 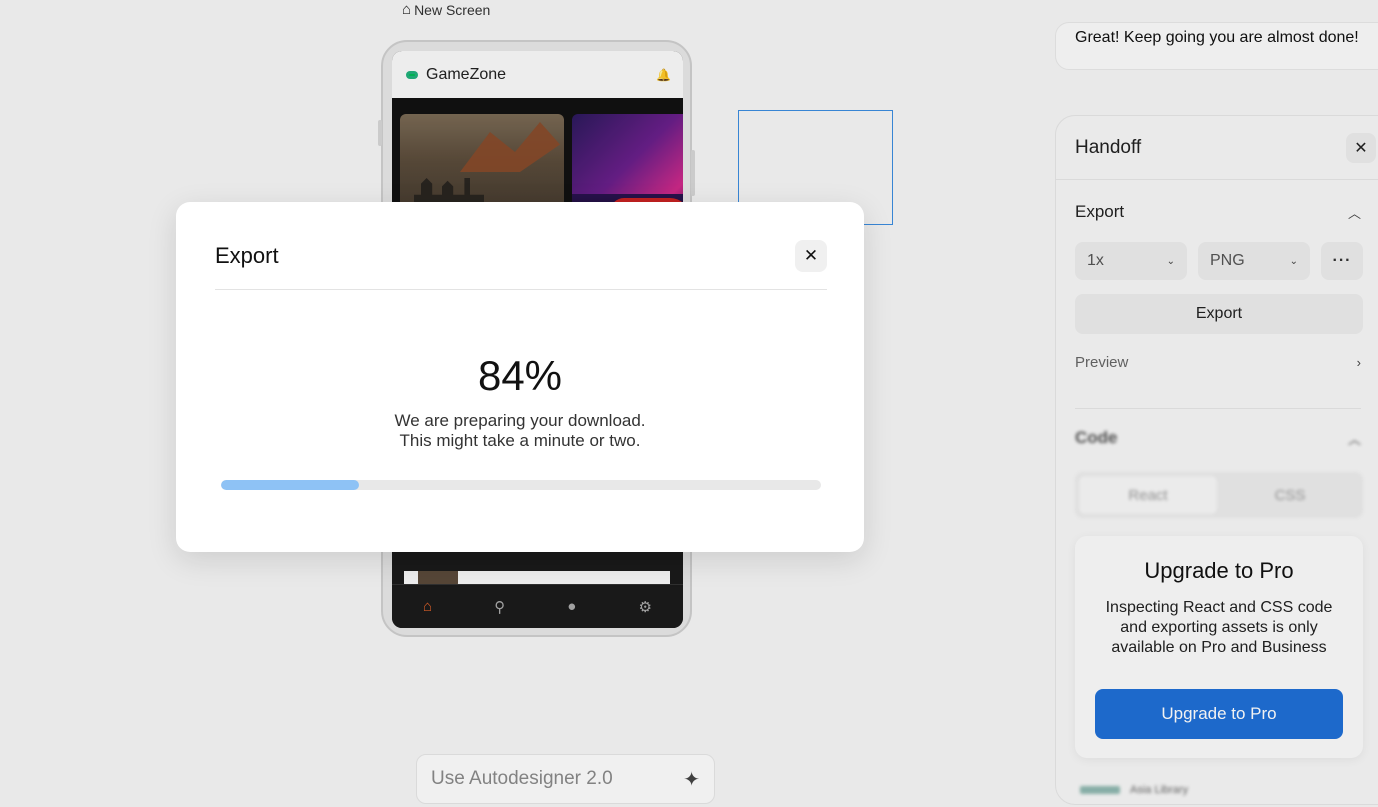 What do you see at coordinates (247, 255) in the screenshot?
I see `modal-title: Export` at bounding box center [247, 255].